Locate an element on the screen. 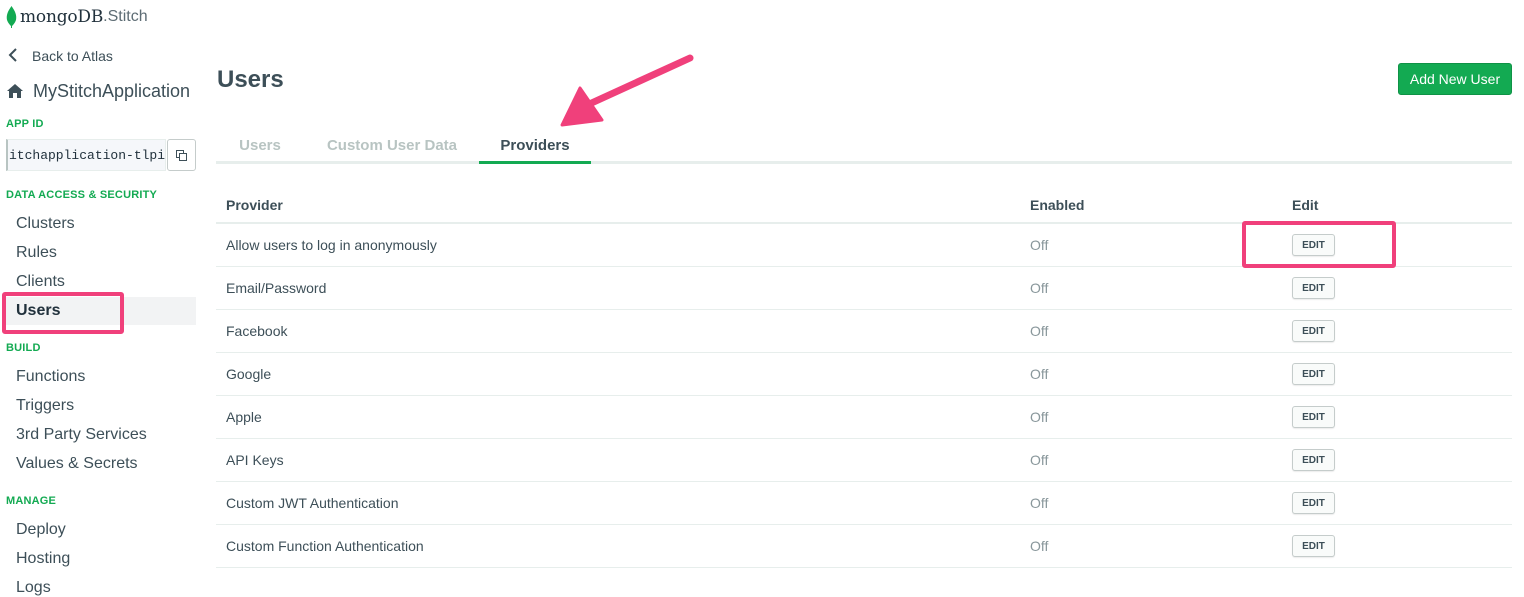  logo-suffix: Stitch is located at coordinates (127, 16).